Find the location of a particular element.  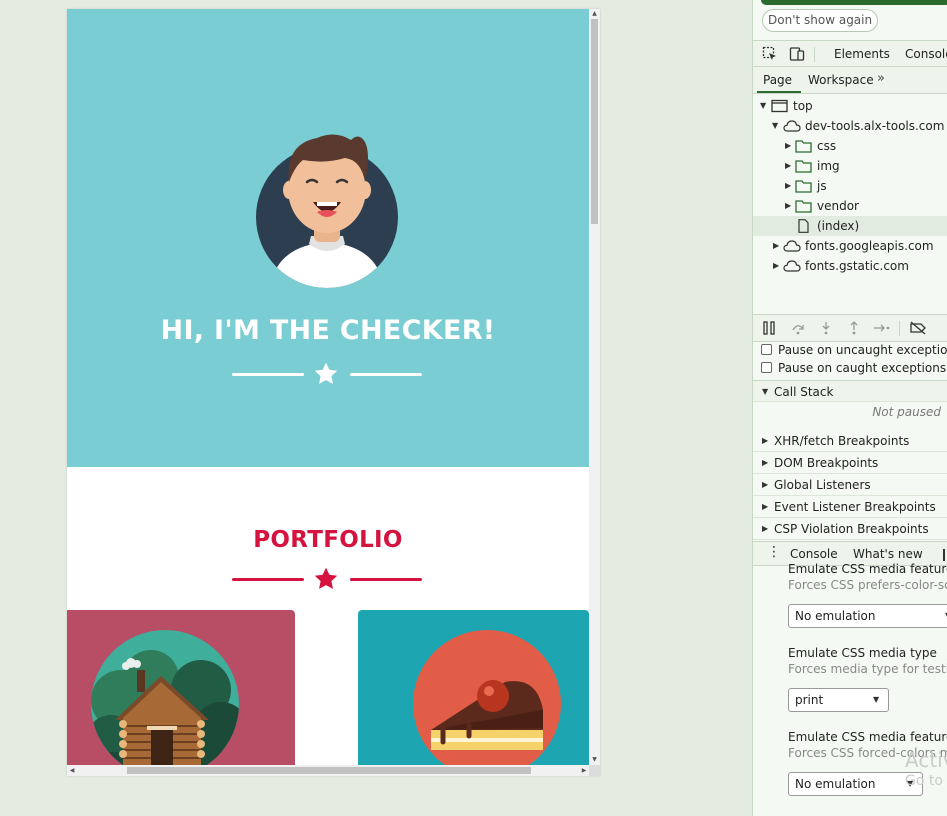

tree-label: css is located at coordinates (827, 146).